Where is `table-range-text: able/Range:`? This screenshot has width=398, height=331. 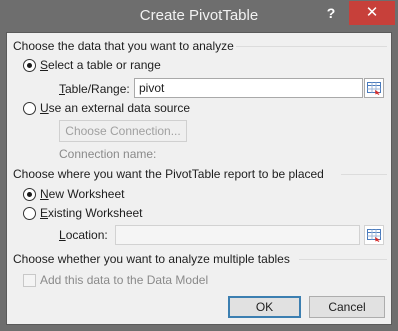
table-range-text: able/Range: is located at coordinates (97, 89).